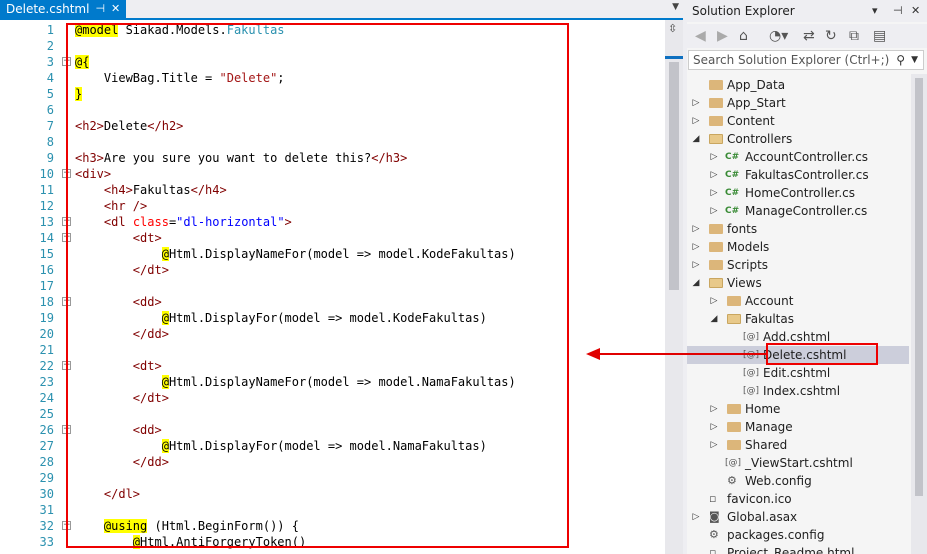 The image size is (927, 554). Describe the element at coordinates (769, 301) in the screenshot. I see `tree-item-label: Account` at that location.